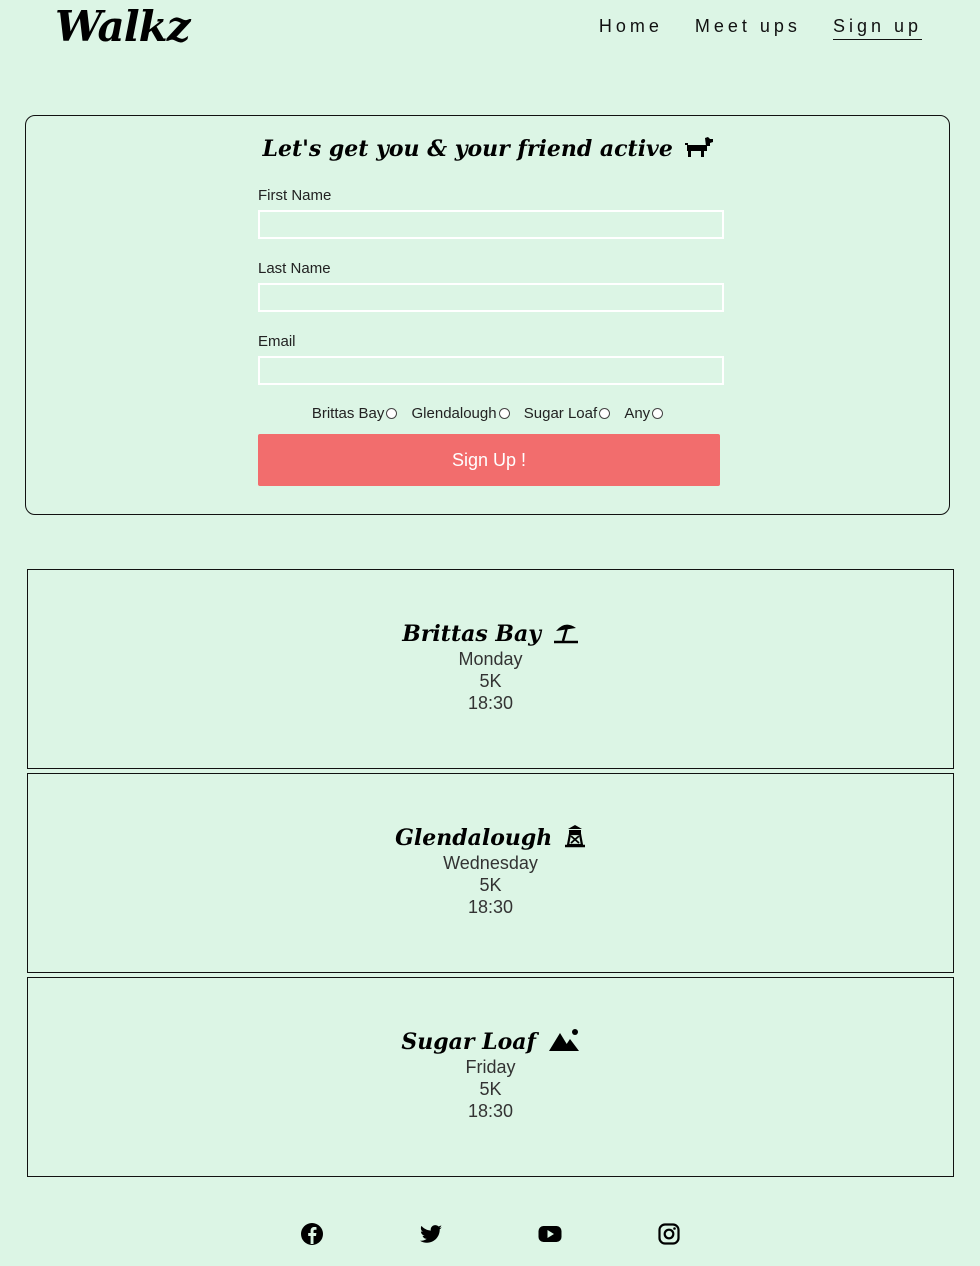 The image size is (980, 1266). Describe the element at coordinates (504, 413) in the screenshot. I see `radio-glendalough` at that location.